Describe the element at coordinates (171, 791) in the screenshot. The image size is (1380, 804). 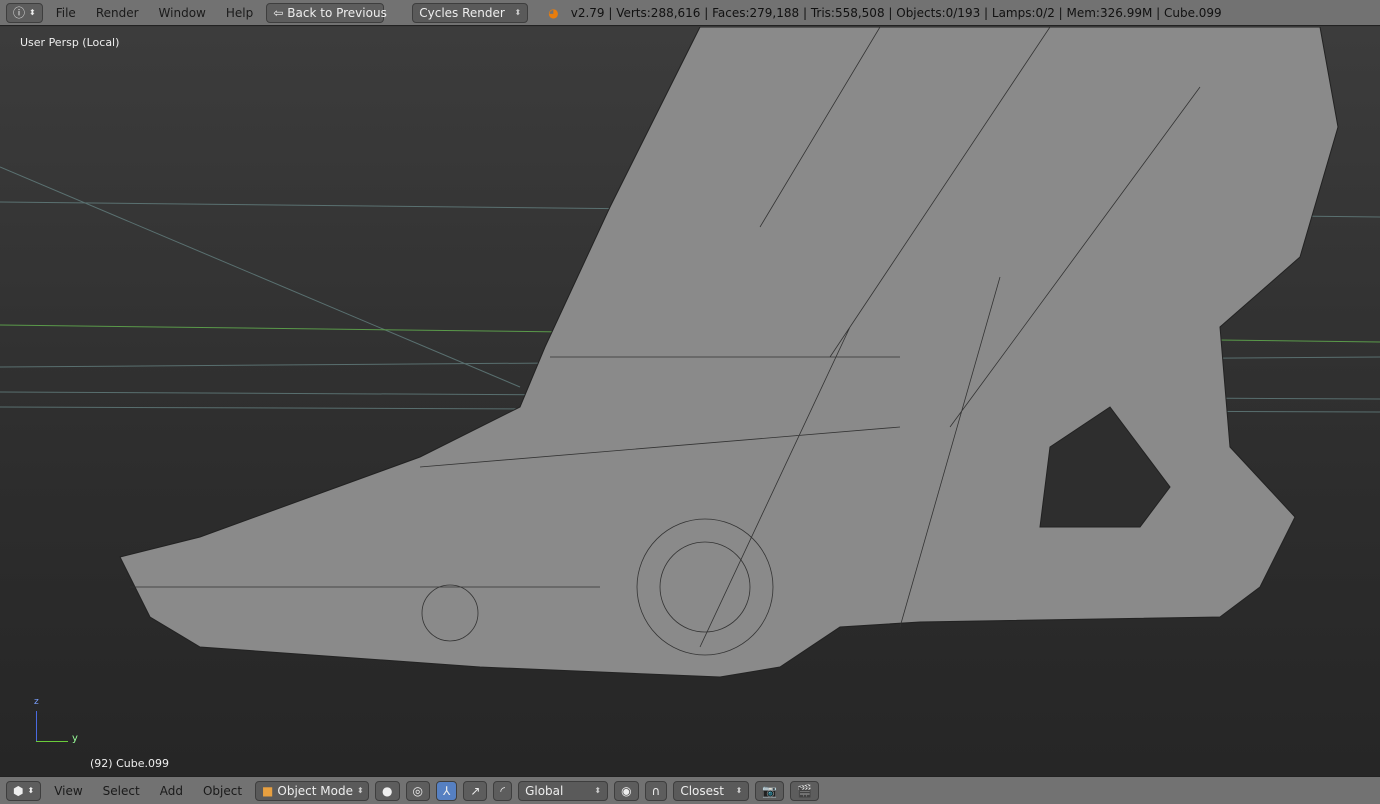
I see `menu-add: Add` at that location.